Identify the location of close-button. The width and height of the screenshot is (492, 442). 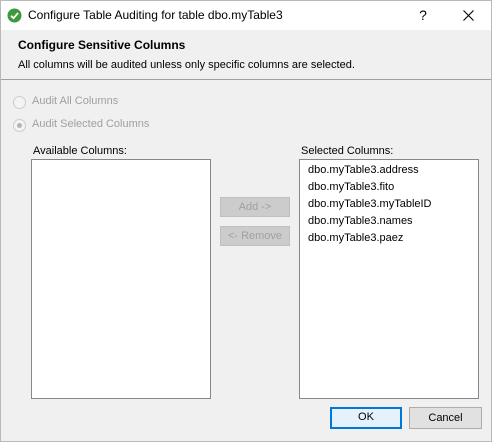
(469, 15).